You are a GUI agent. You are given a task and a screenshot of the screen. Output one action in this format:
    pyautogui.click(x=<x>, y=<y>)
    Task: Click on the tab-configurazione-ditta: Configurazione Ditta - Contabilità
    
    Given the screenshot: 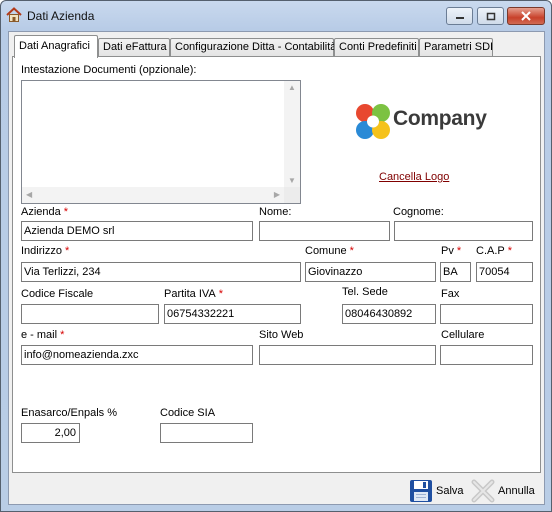 What is the action you would take?
    pyautogui.click(x=253, y=47)
    